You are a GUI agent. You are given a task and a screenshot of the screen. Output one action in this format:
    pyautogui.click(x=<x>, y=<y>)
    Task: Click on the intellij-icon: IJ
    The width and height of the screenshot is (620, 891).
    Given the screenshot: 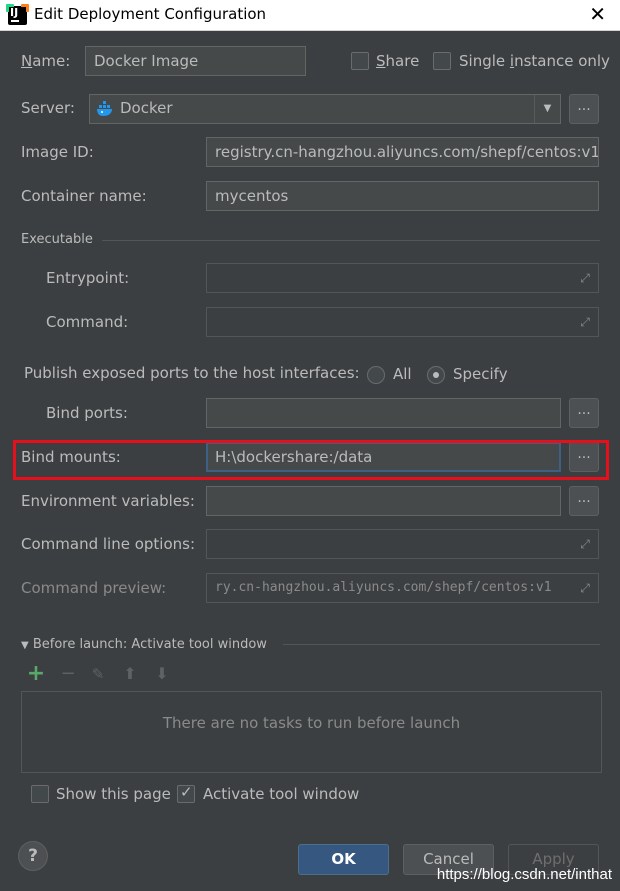 What is the action you would take?
    pyautogui.click(x=17, y=14)
    